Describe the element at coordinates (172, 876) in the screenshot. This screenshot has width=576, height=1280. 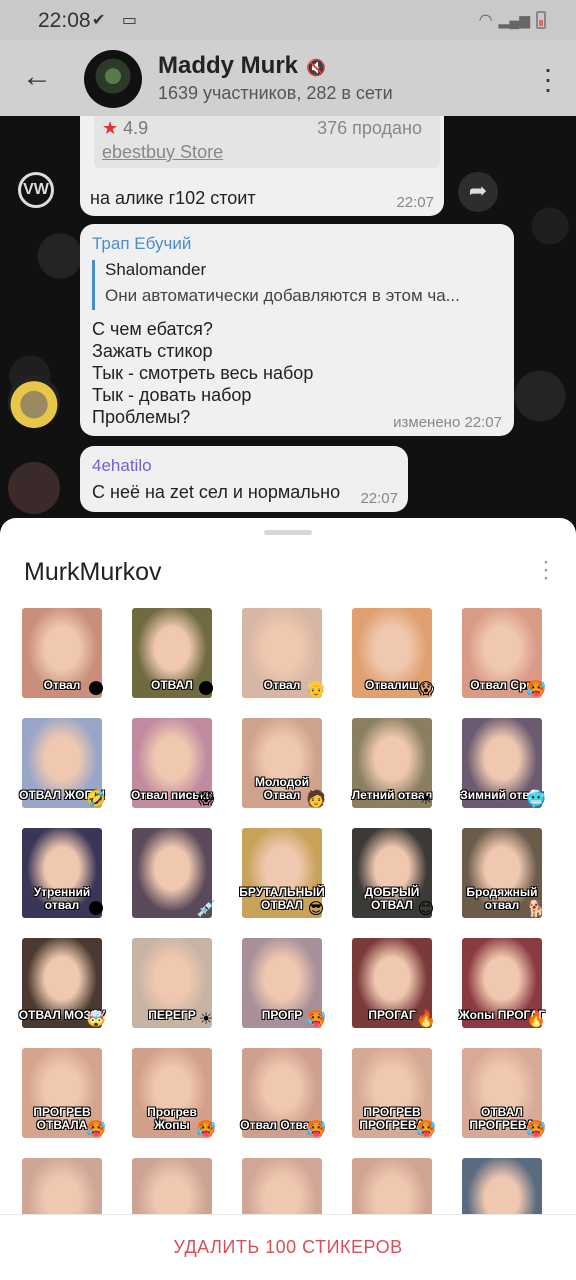
I see `sticker-item: 💉` at that location.